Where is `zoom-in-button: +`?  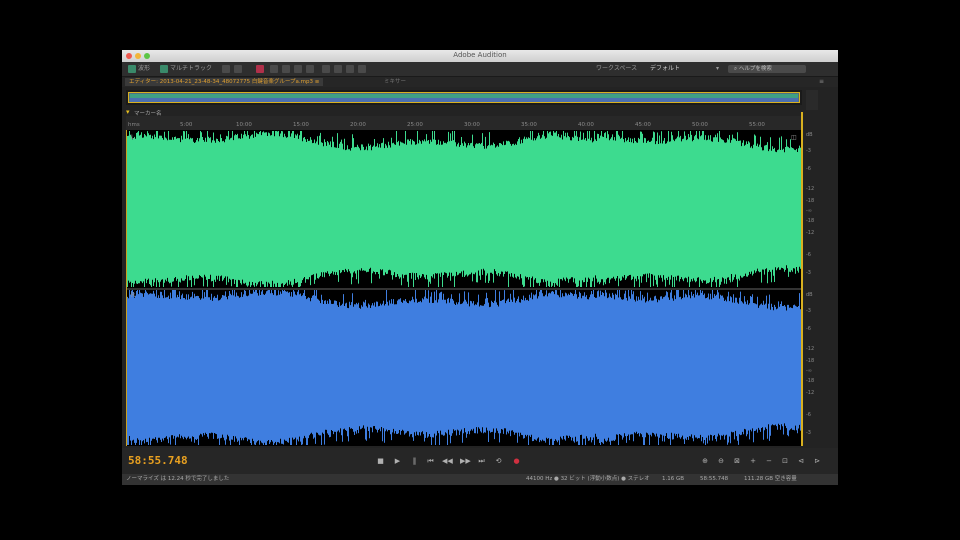 zoom-in-button: + is located at coordinates (753, 461).